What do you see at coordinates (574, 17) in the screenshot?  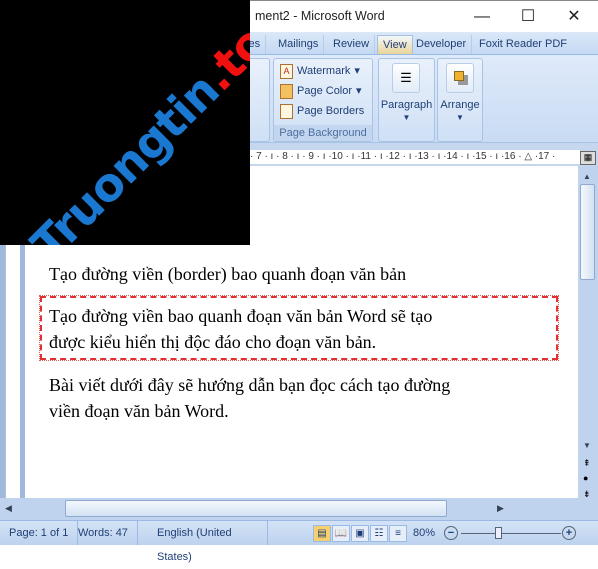 I see `close-button: ✕` at bounding box center [574, 17].